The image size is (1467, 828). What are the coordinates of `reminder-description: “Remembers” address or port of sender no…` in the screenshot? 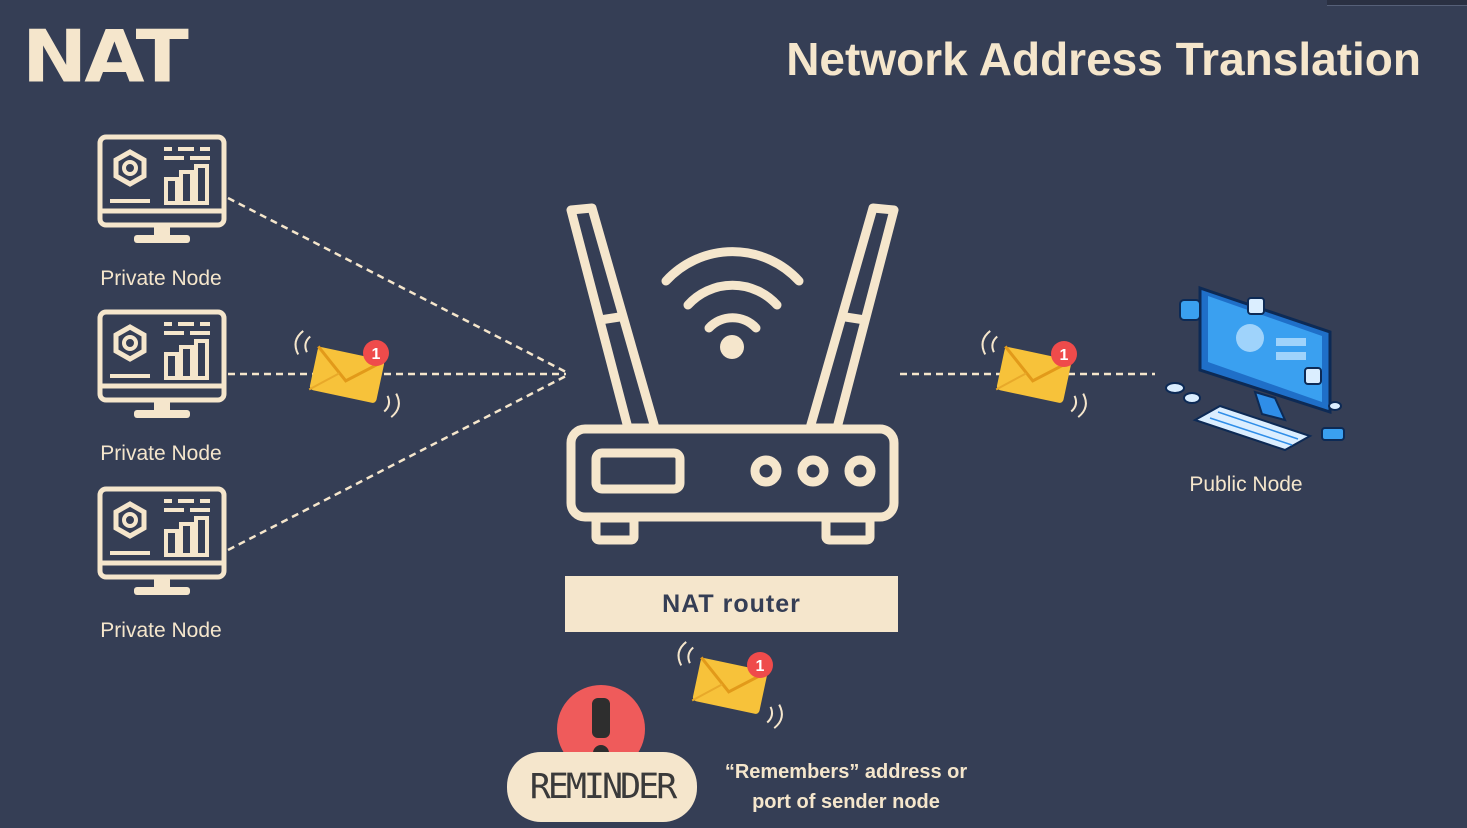 It's located at (846, 787).